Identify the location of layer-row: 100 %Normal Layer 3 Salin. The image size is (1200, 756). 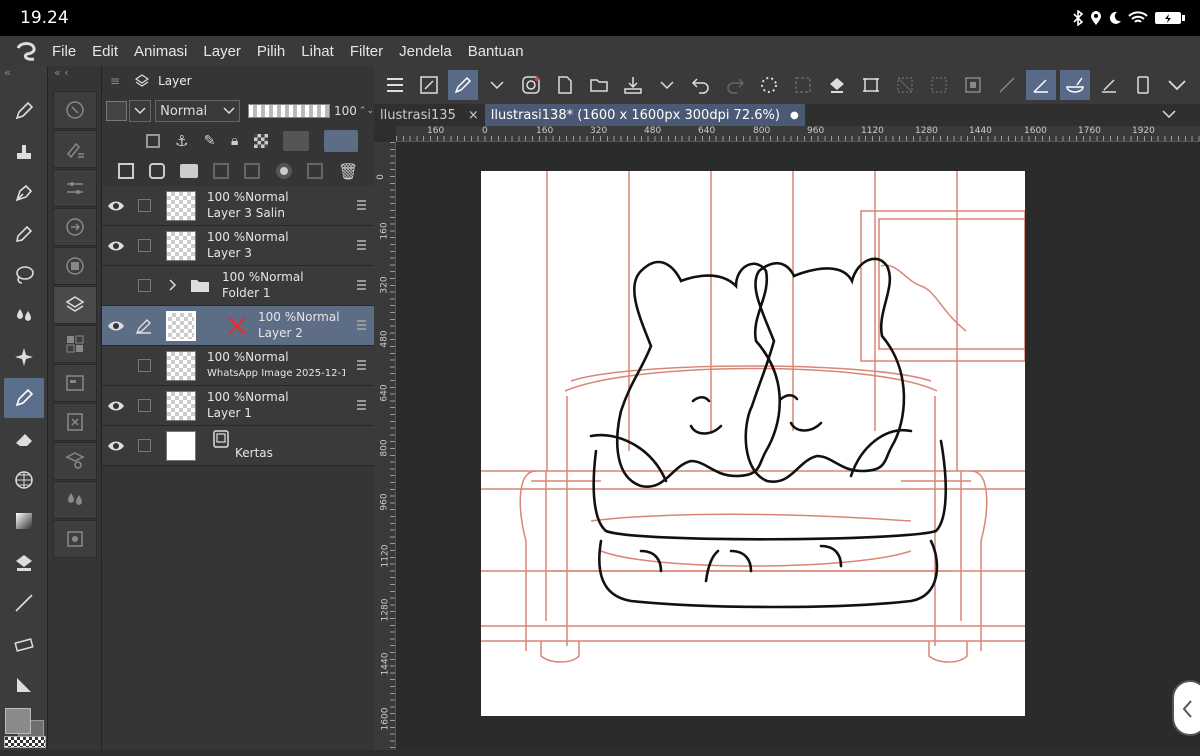
(238, 206).